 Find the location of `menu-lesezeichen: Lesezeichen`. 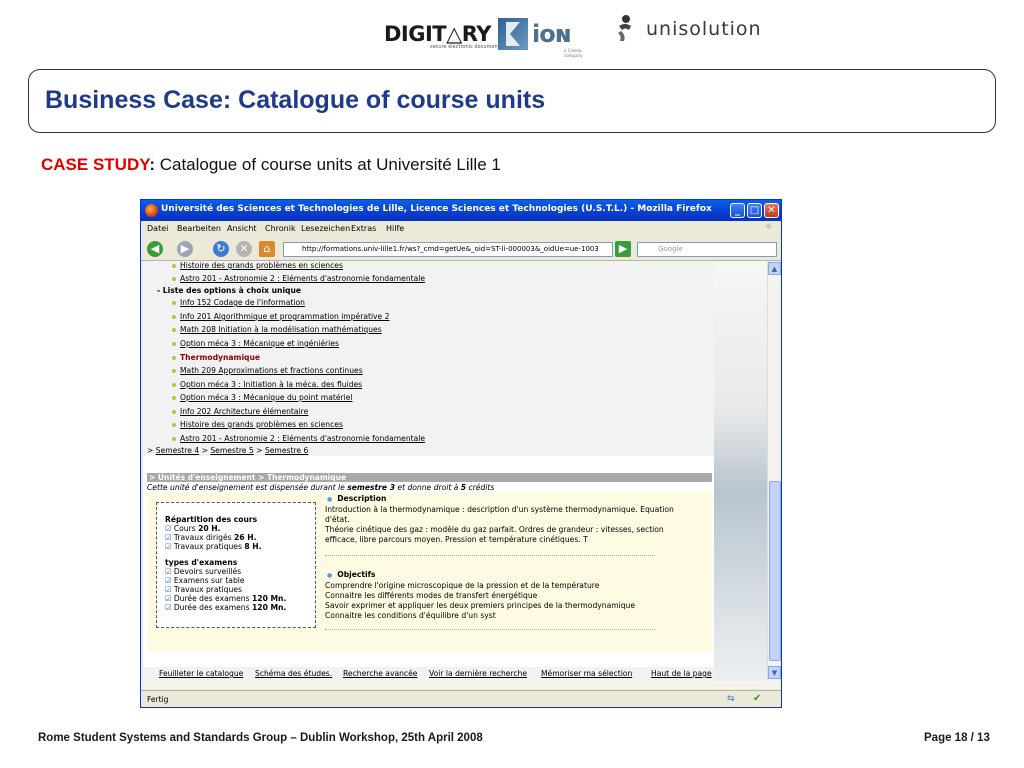

menu-lesezeichen: Lesezeichen is located at coordinates (325, 228).